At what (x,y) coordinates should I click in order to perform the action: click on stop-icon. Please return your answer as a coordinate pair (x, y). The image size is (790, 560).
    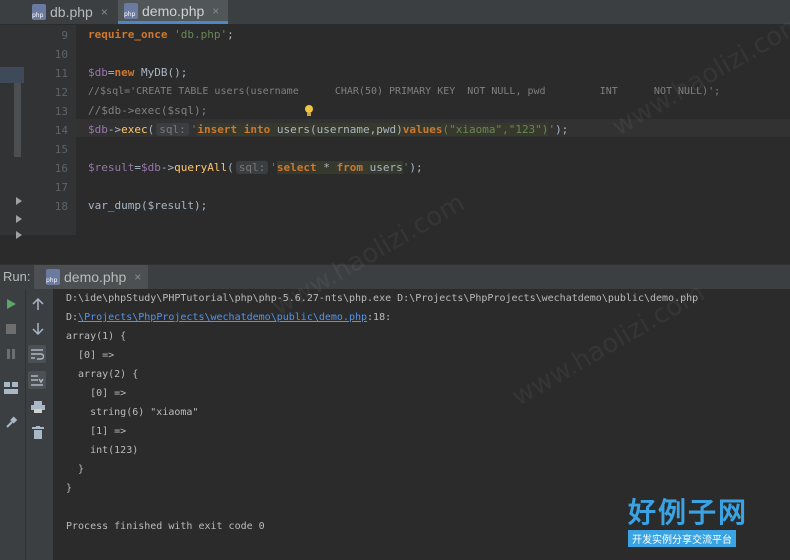
    Looking at the image, I should click on (11, 329).